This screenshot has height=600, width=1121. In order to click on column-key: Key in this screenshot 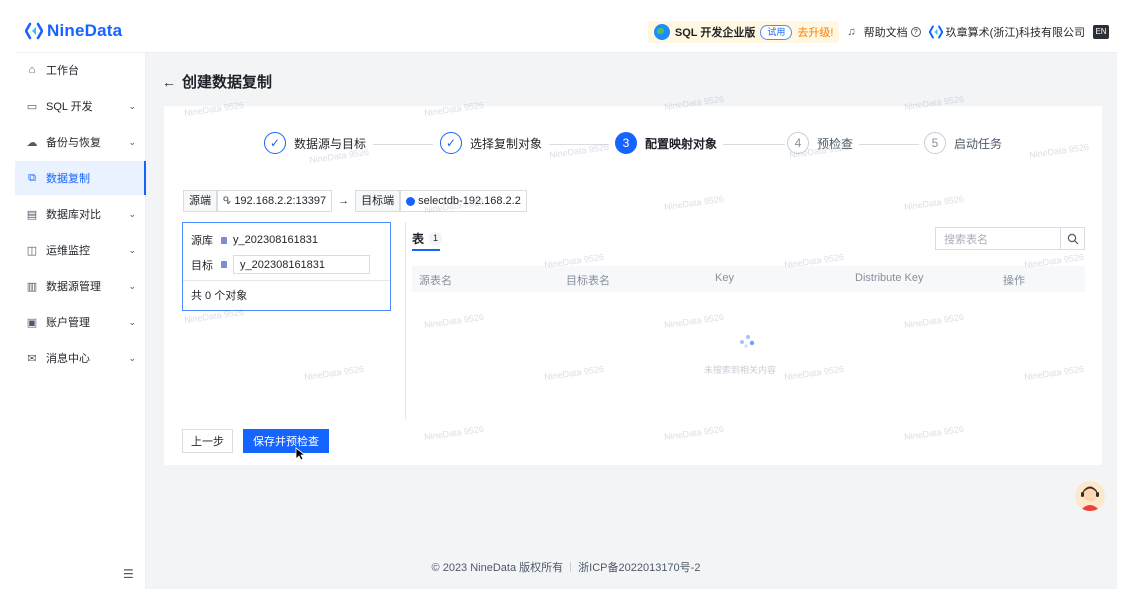, I will do `click(724, 278)`.